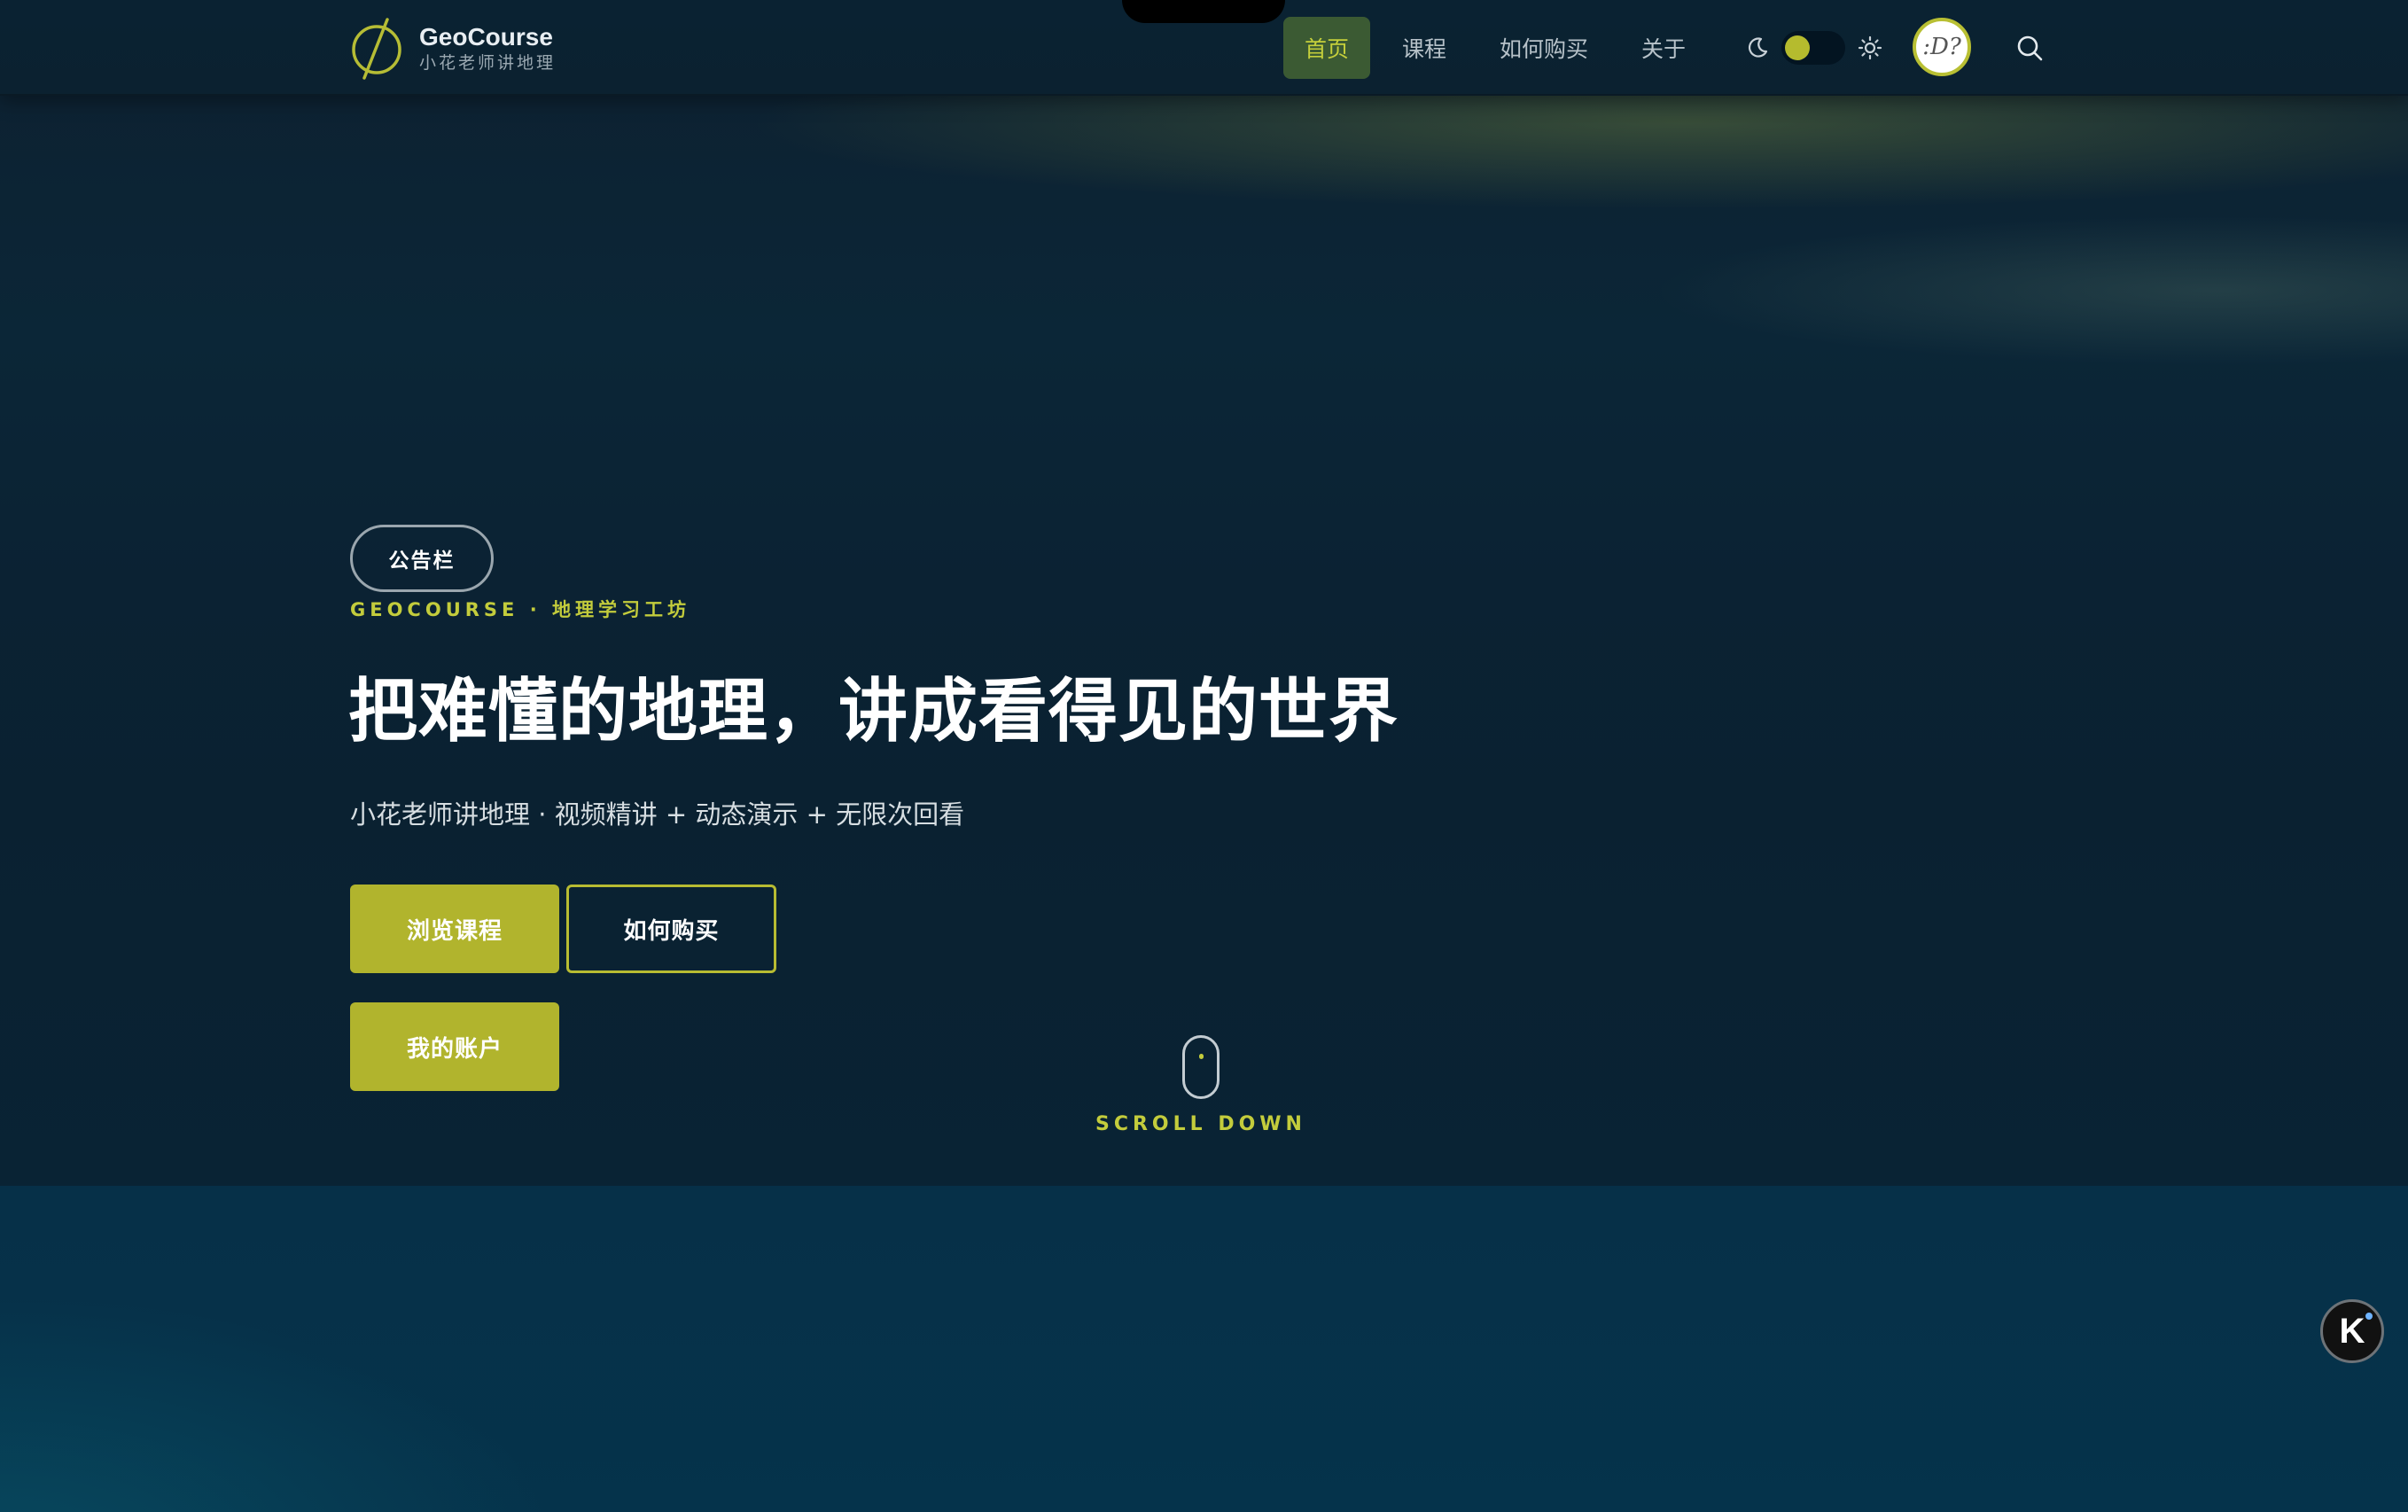 Image resolution: width=2408 pixels, height=1512 pixels. What do you see at coordinates (1201, 1056) in the screenshot?
I see `mouse-wheel-dot` at bounding box center [1201, 1056].